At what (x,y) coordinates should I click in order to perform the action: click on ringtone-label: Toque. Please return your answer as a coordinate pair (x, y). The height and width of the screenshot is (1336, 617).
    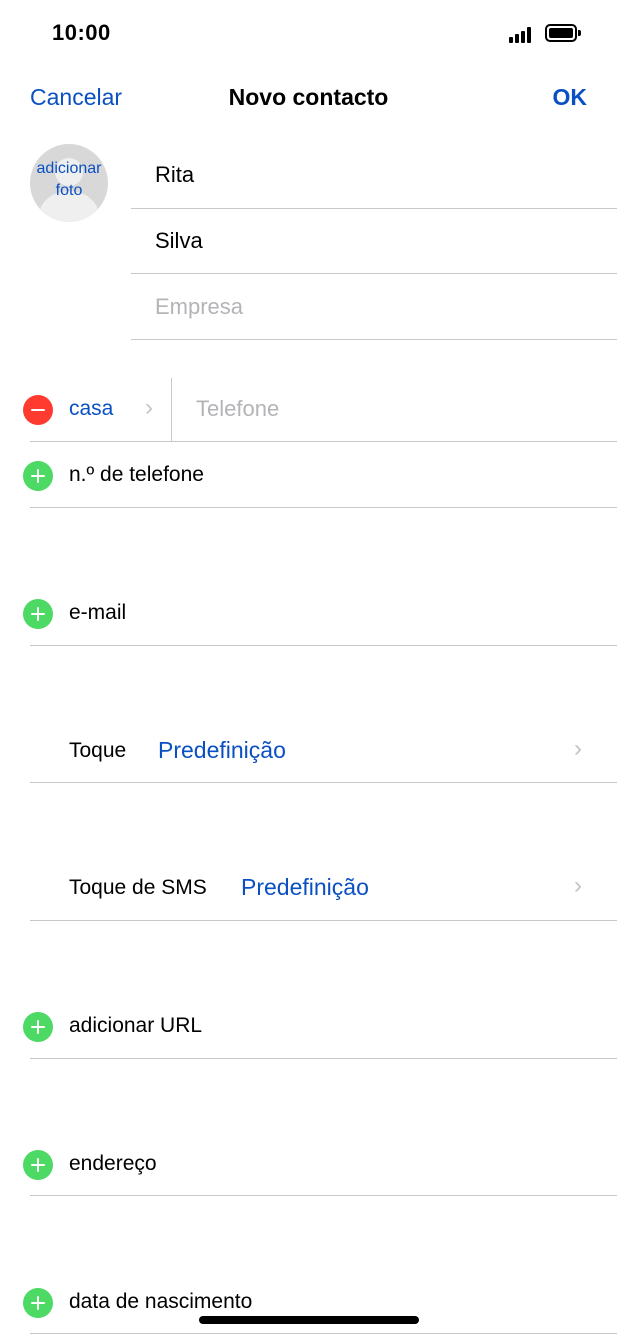
    Looking at the image, I should click on (97, 751).